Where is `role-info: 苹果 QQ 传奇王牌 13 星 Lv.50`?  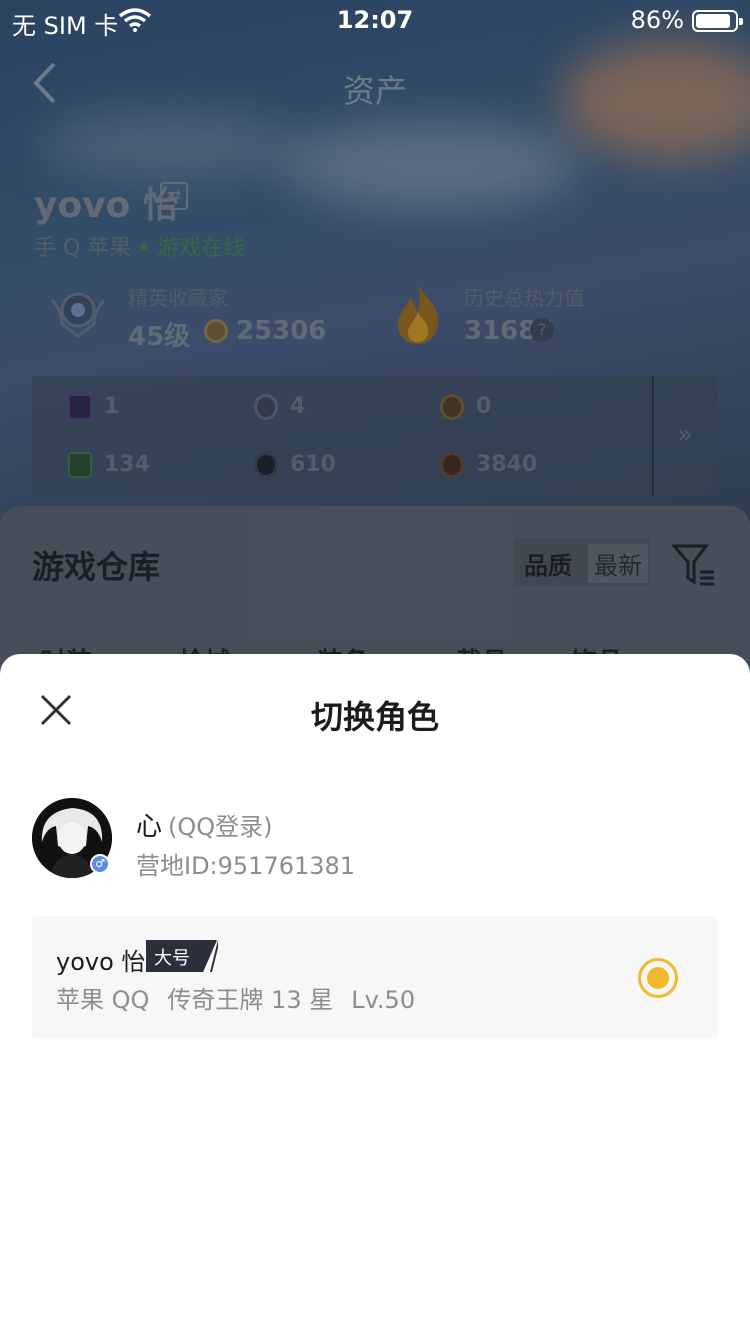 role-info: 苹果 QQ 传奇王牌 13 星 Lv.50 is located at coordinates (244, 997).